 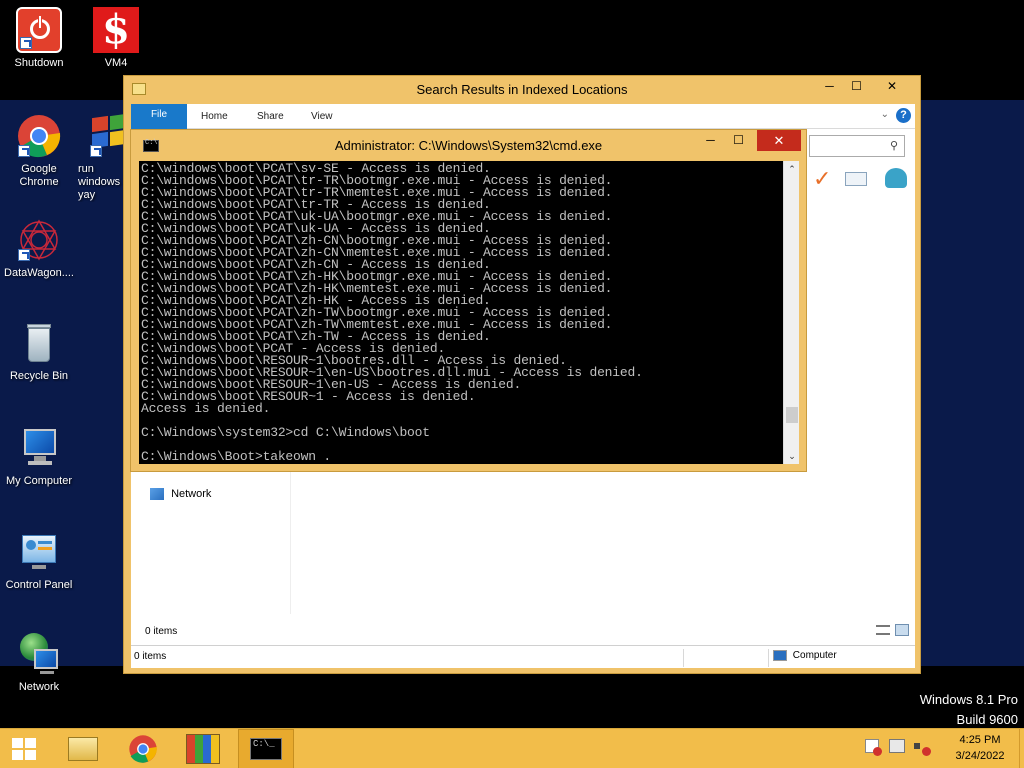 I want to click on ribbon-expand-icon: ⌄, so click(x=885, y=114).